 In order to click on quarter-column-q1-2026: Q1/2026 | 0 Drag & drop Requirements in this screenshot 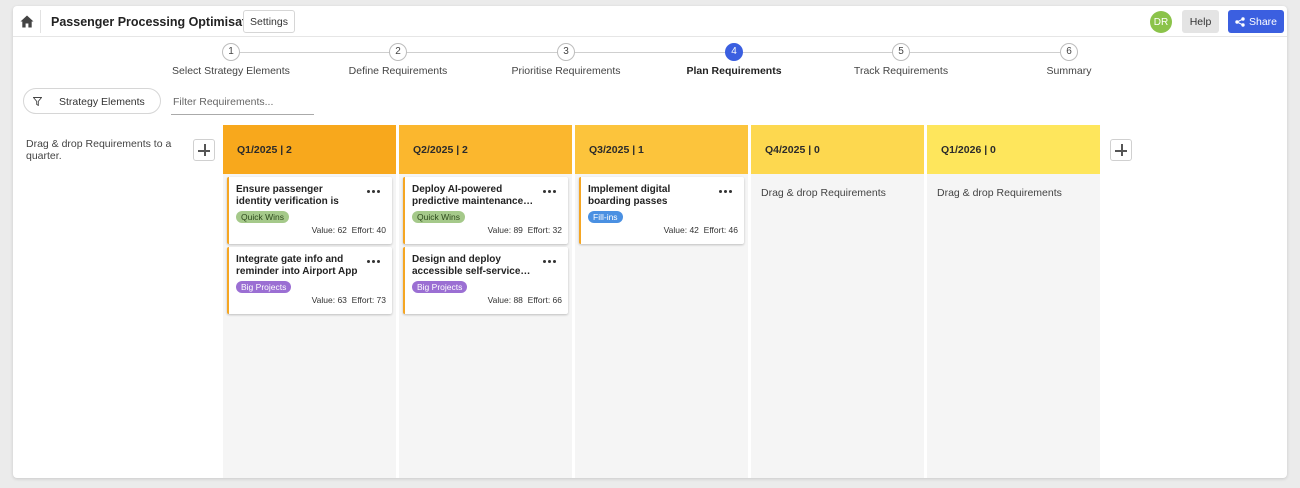, I will do `click(1013, 301)`.